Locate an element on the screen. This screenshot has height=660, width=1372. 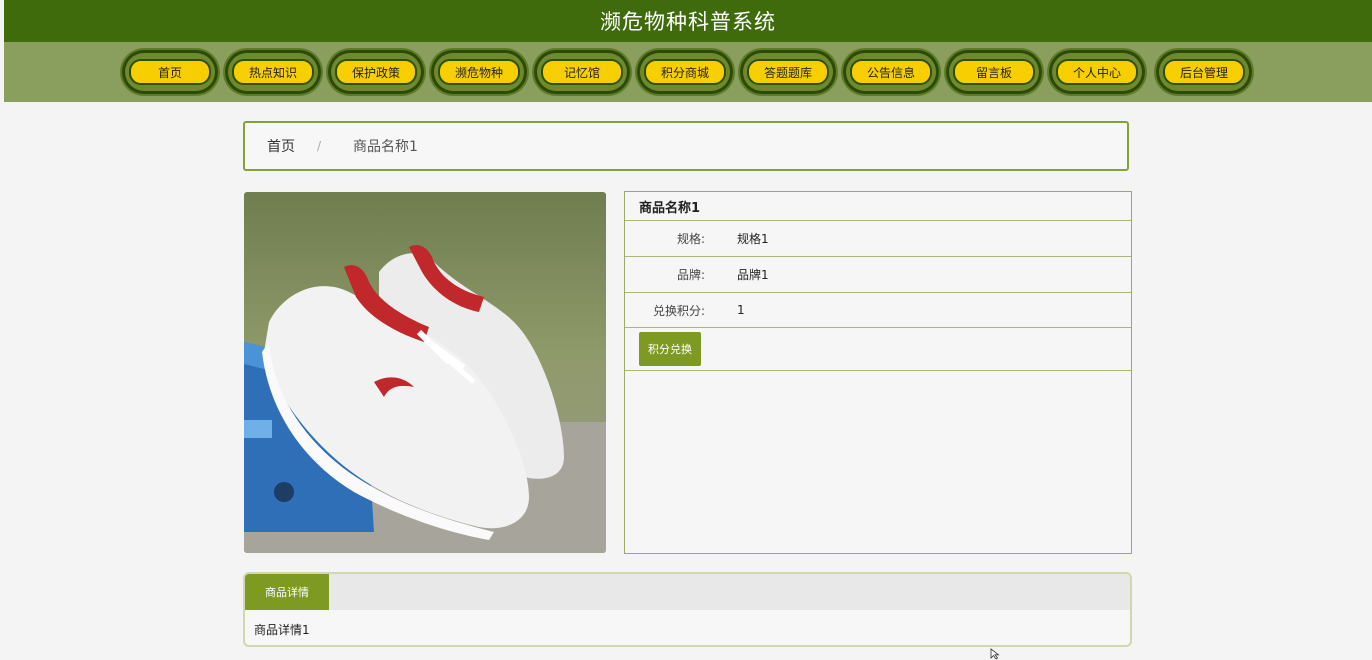
brand-value: 品牌1 is located at coordinates (753, 275).